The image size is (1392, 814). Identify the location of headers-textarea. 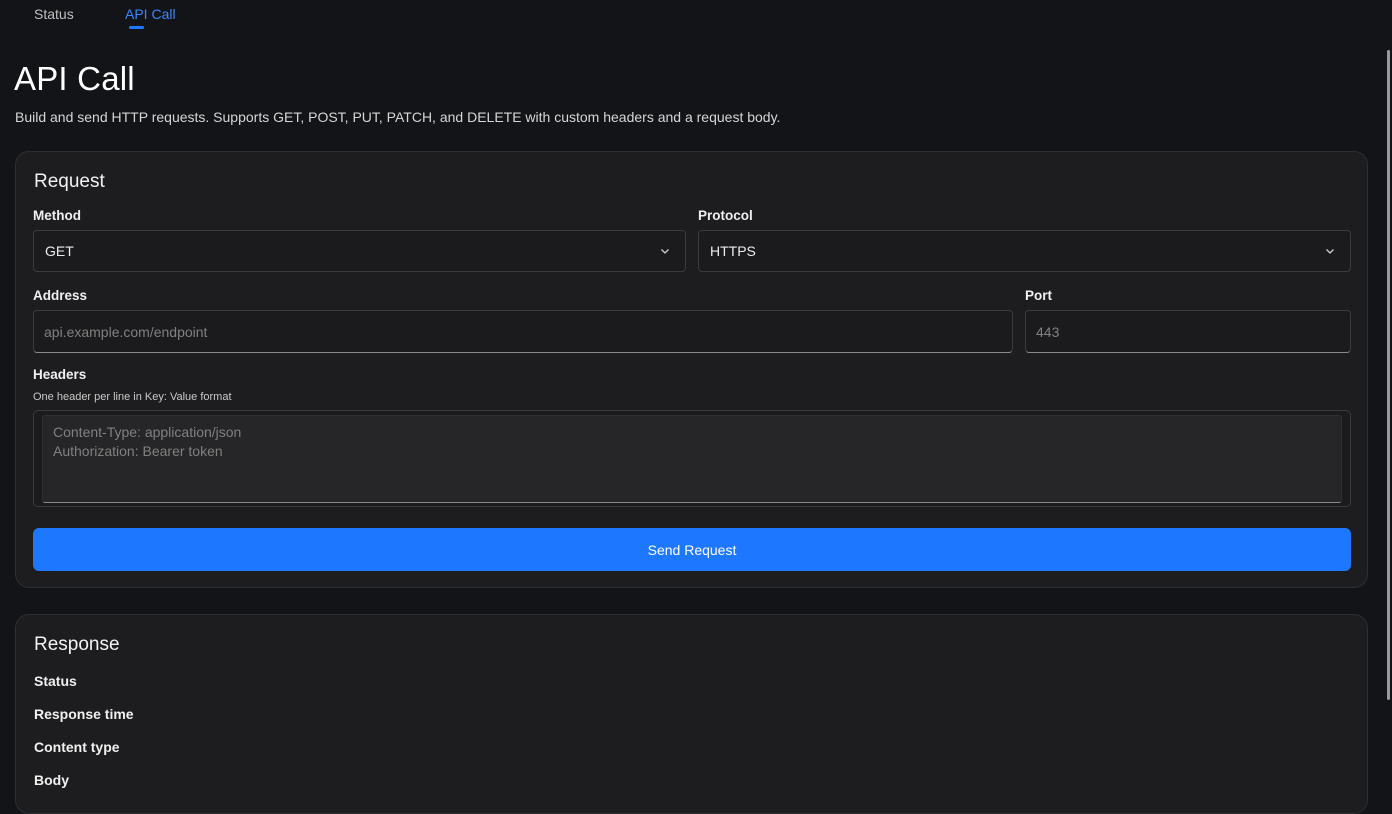
(692, 459).